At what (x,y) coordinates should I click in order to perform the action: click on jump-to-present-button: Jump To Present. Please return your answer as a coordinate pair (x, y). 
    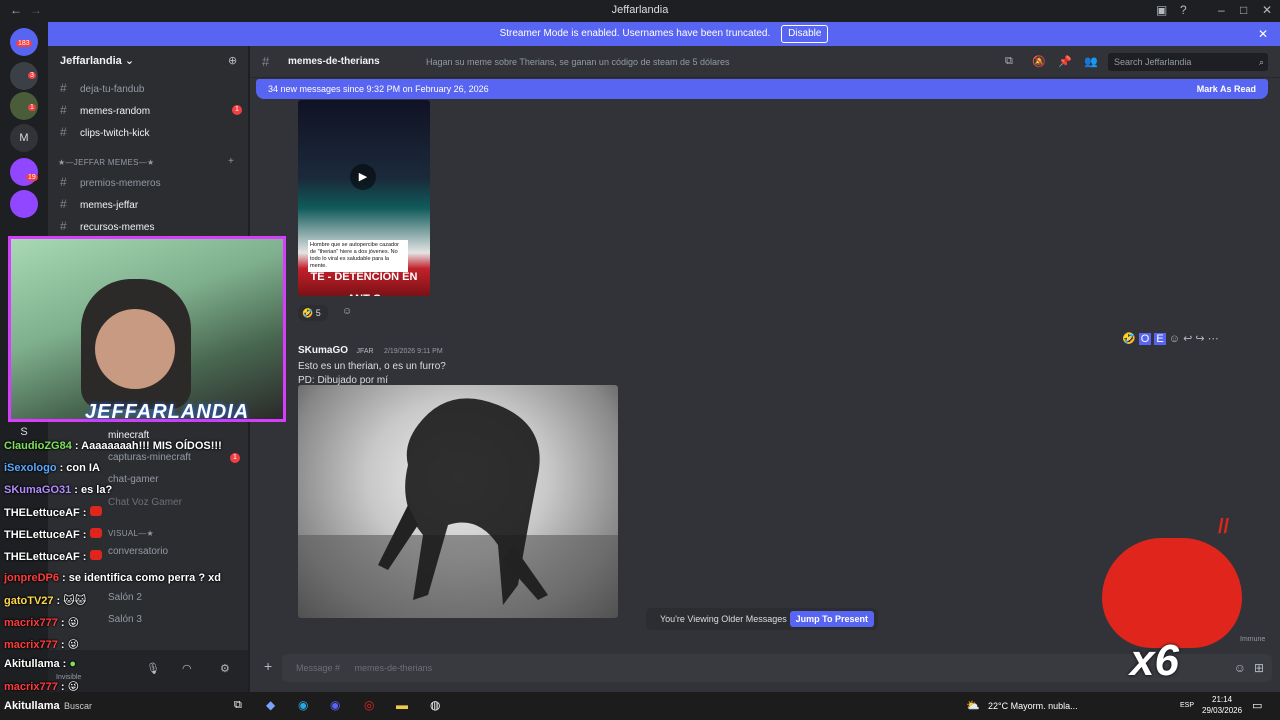
    Looking at the image, I should click on (831, 619).